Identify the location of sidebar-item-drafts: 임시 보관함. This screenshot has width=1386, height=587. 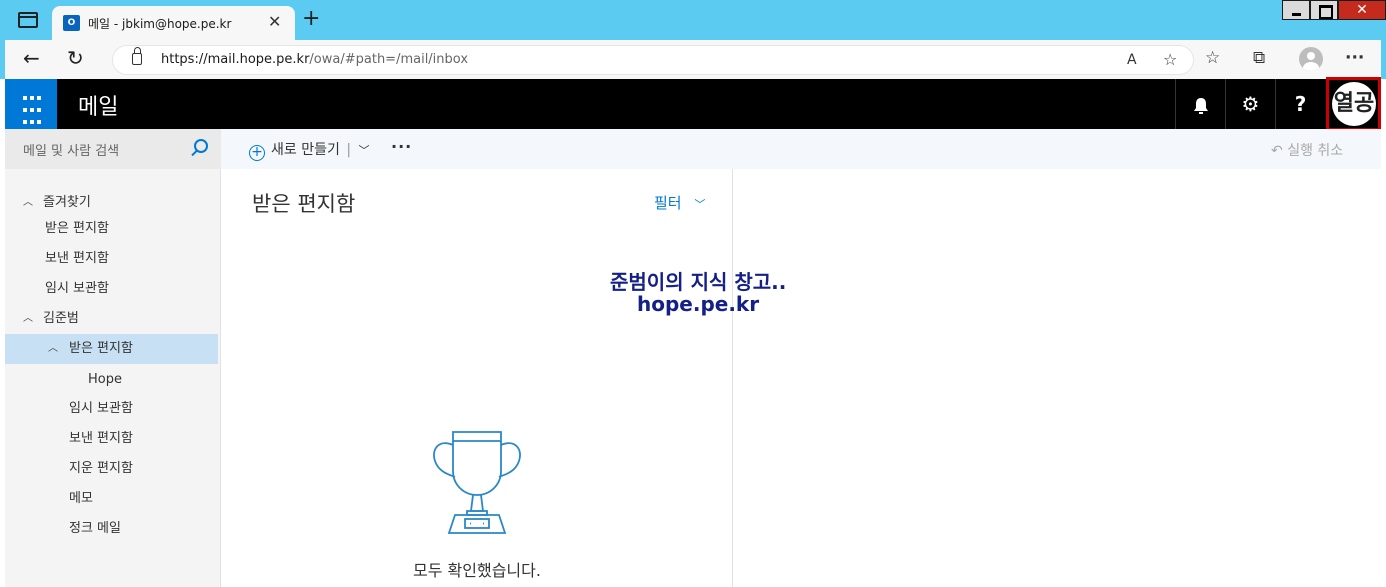
(101, 409).